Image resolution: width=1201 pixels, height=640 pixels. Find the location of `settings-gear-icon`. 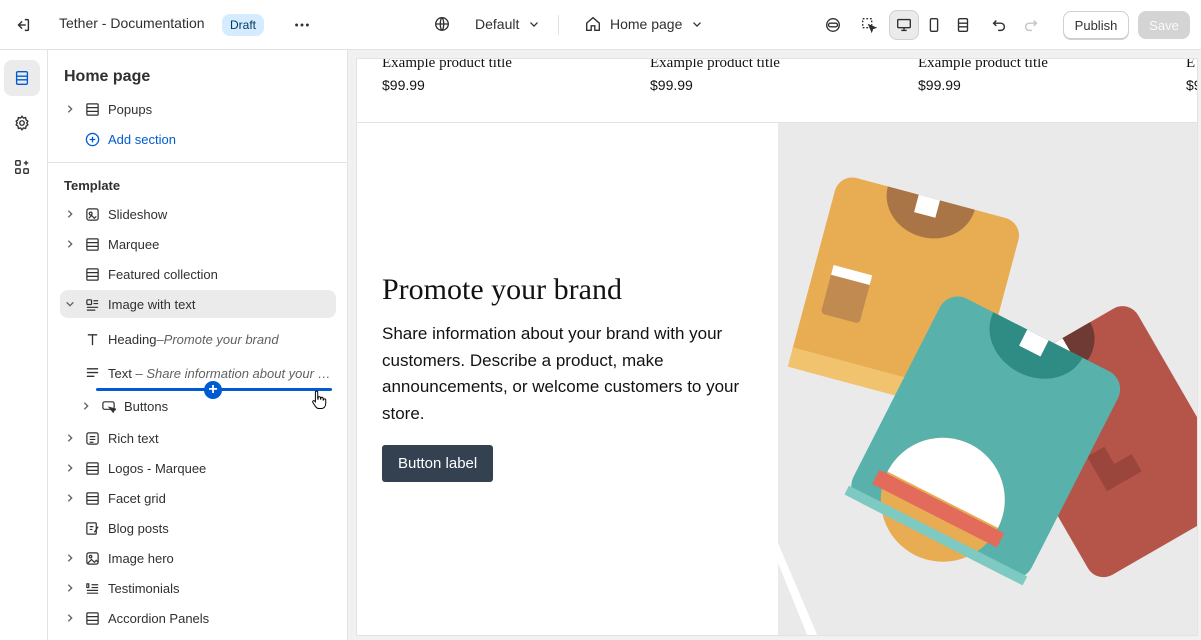

settings-gear-icon is located at coordinates (22, 123).